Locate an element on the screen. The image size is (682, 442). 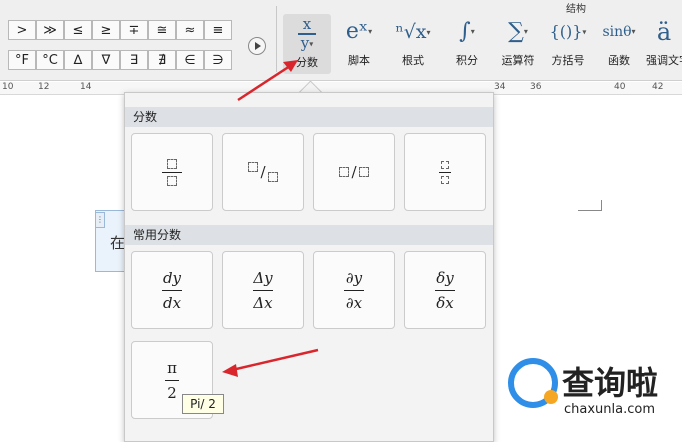
watermark: 查询啦 chaxunla.com is located at coordinates (593, 389).